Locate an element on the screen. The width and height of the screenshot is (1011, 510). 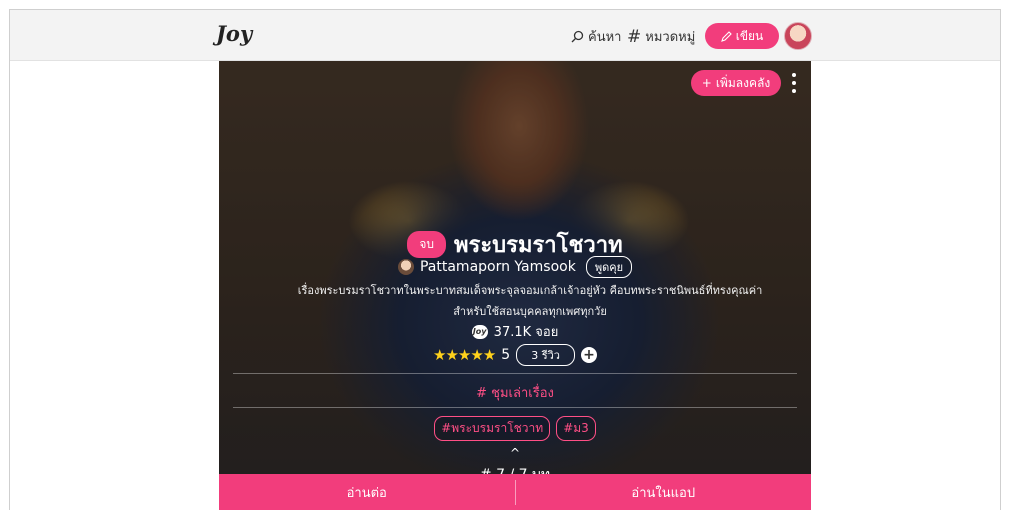
read-continue-button: อ่านต่อ is located at coordinates (367, 492).